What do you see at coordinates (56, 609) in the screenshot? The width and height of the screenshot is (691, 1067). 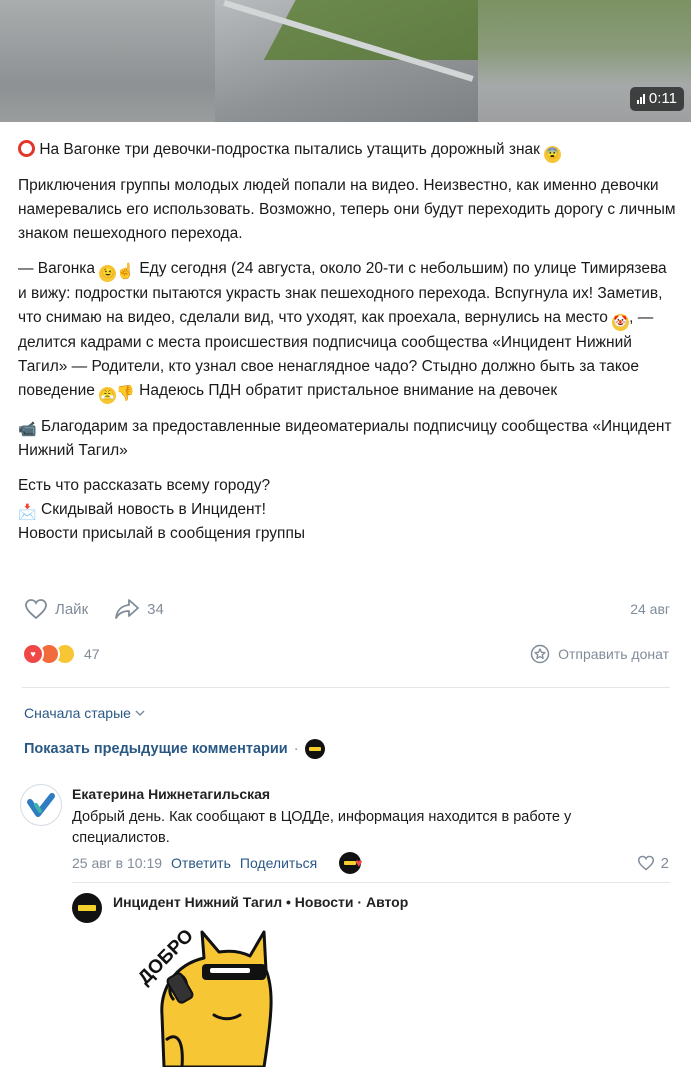 I see `like-button: Лайк` at bounding box center [56, 609].